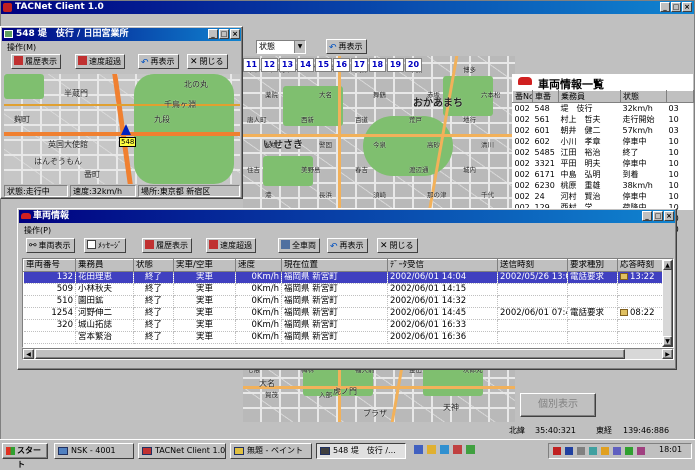 This screenshot has height=472, width=695. What do you see at coordinates (603, 185) in the screenshot?
I see `list-item: 002 6230 桃原 重雄 38km/h 10` at bounding box center [603, 185].